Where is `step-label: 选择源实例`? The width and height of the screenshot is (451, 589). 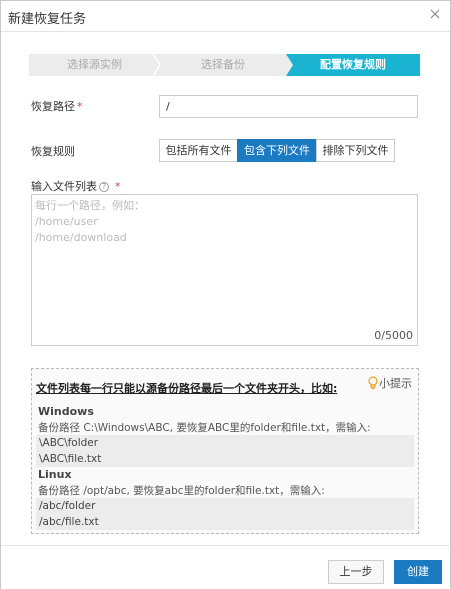
step-label: 选择源实例 is located at coordinates (94, 64).